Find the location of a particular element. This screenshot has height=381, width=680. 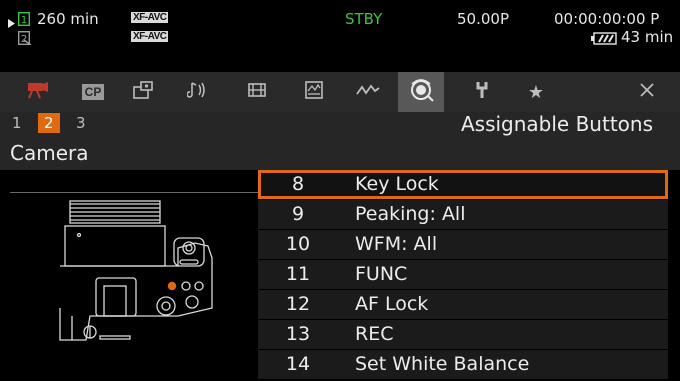

button-row-8: 8 Key Lock is located at coordinates (463, 184).